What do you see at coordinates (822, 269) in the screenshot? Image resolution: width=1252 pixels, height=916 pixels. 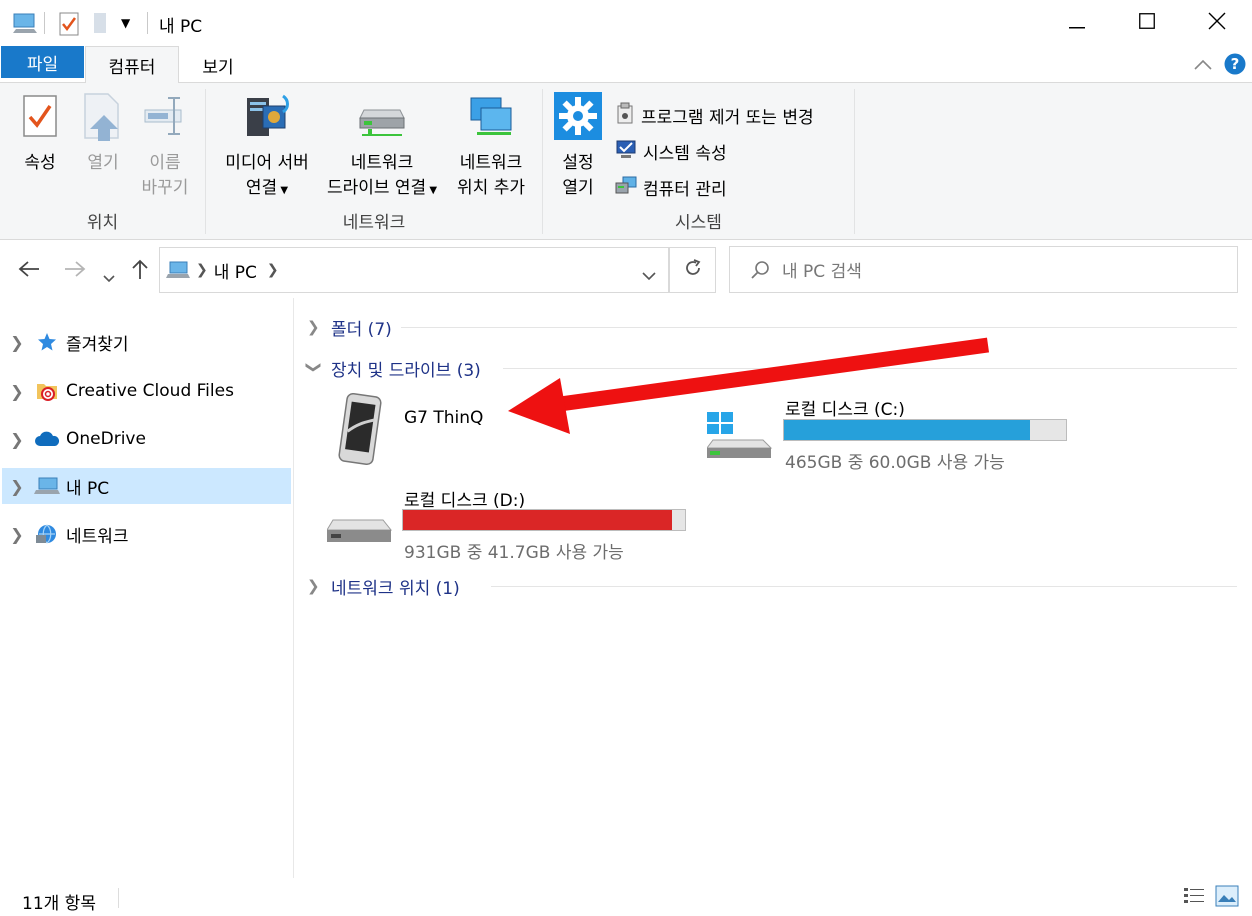 I see `search-input: 내 PC 검색` at bounding box center [822, 269].